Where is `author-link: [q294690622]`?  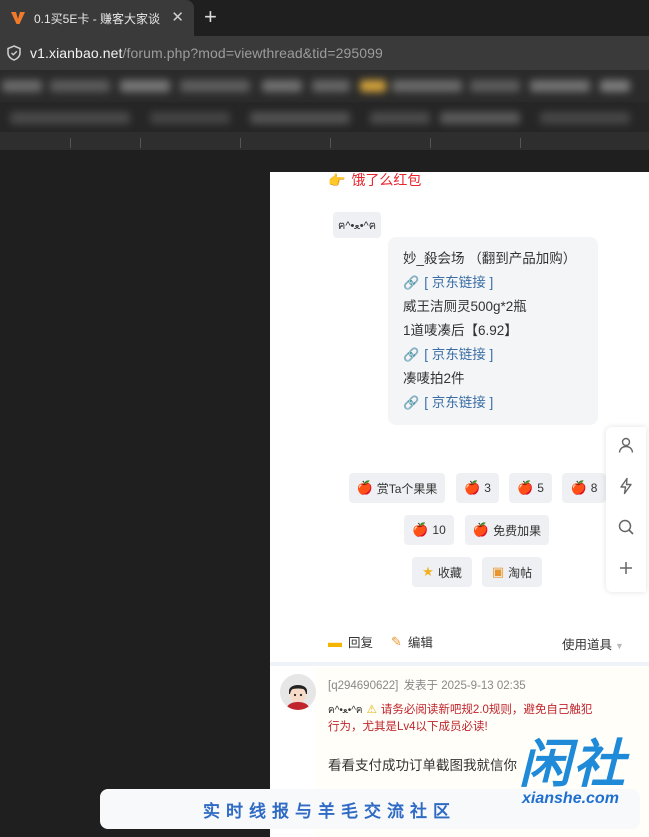
author-link: [q294690622] is located at coordinates (363, 686).